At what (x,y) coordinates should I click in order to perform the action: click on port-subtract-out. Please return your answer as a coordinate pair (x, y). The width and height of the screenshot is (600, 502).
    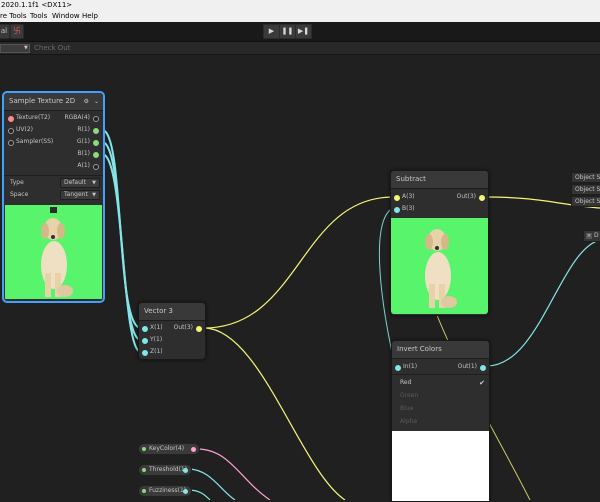
    Looking at the image, I should click on (482, 198).